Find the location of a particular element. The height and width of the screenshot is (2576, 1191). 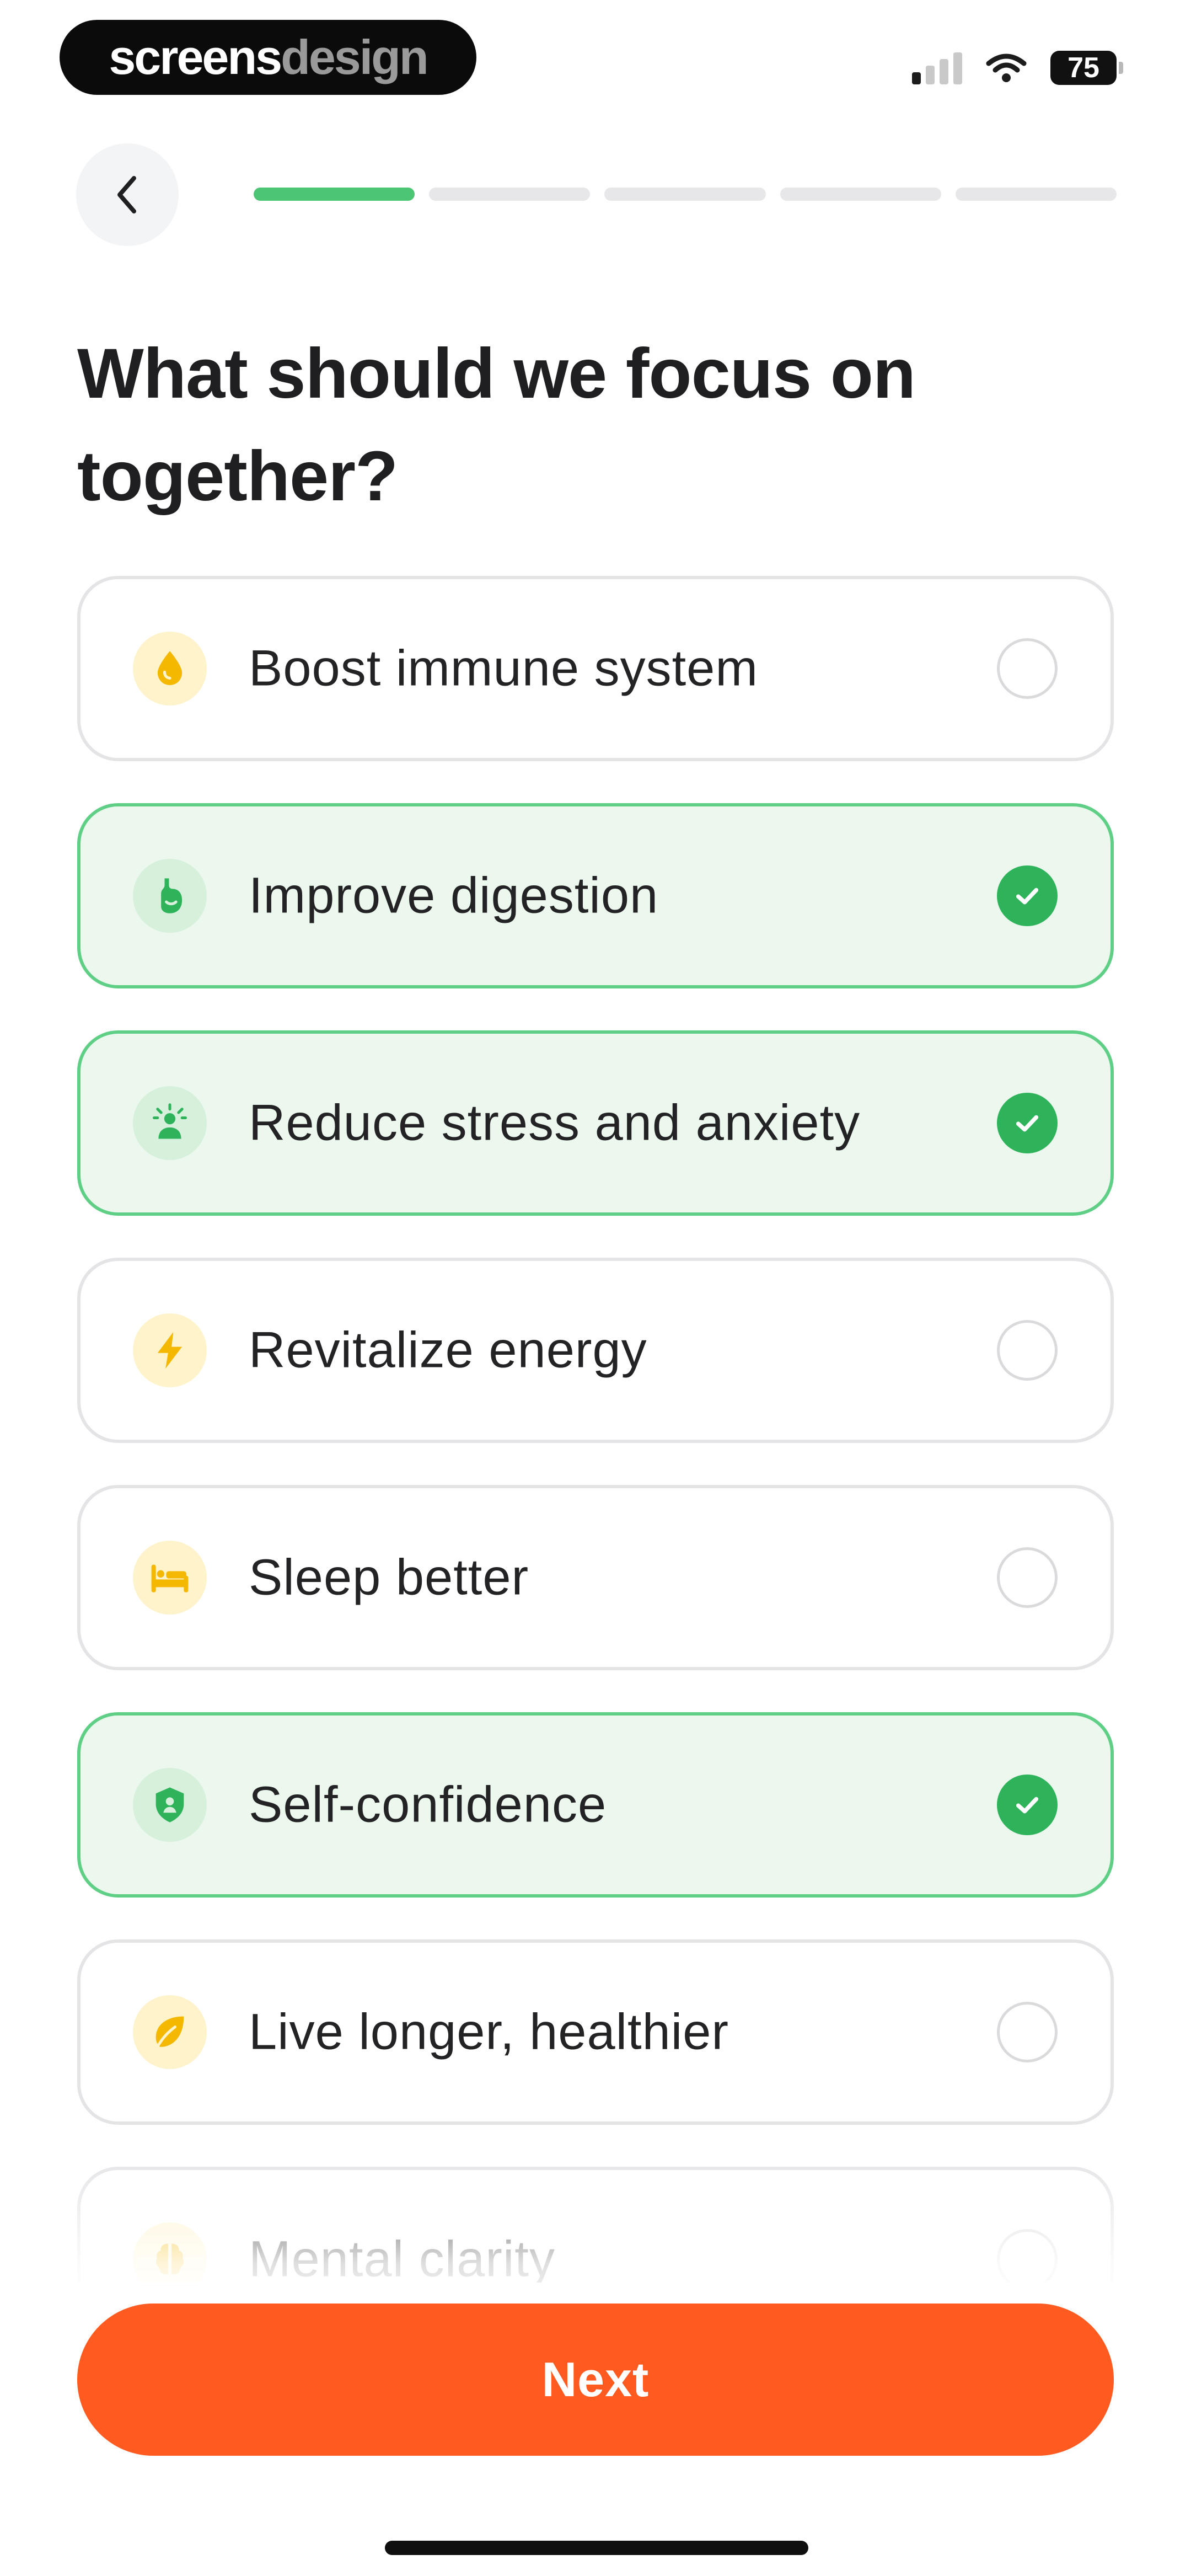

brand-watermark: screens design is located at coordinates (268, 57).